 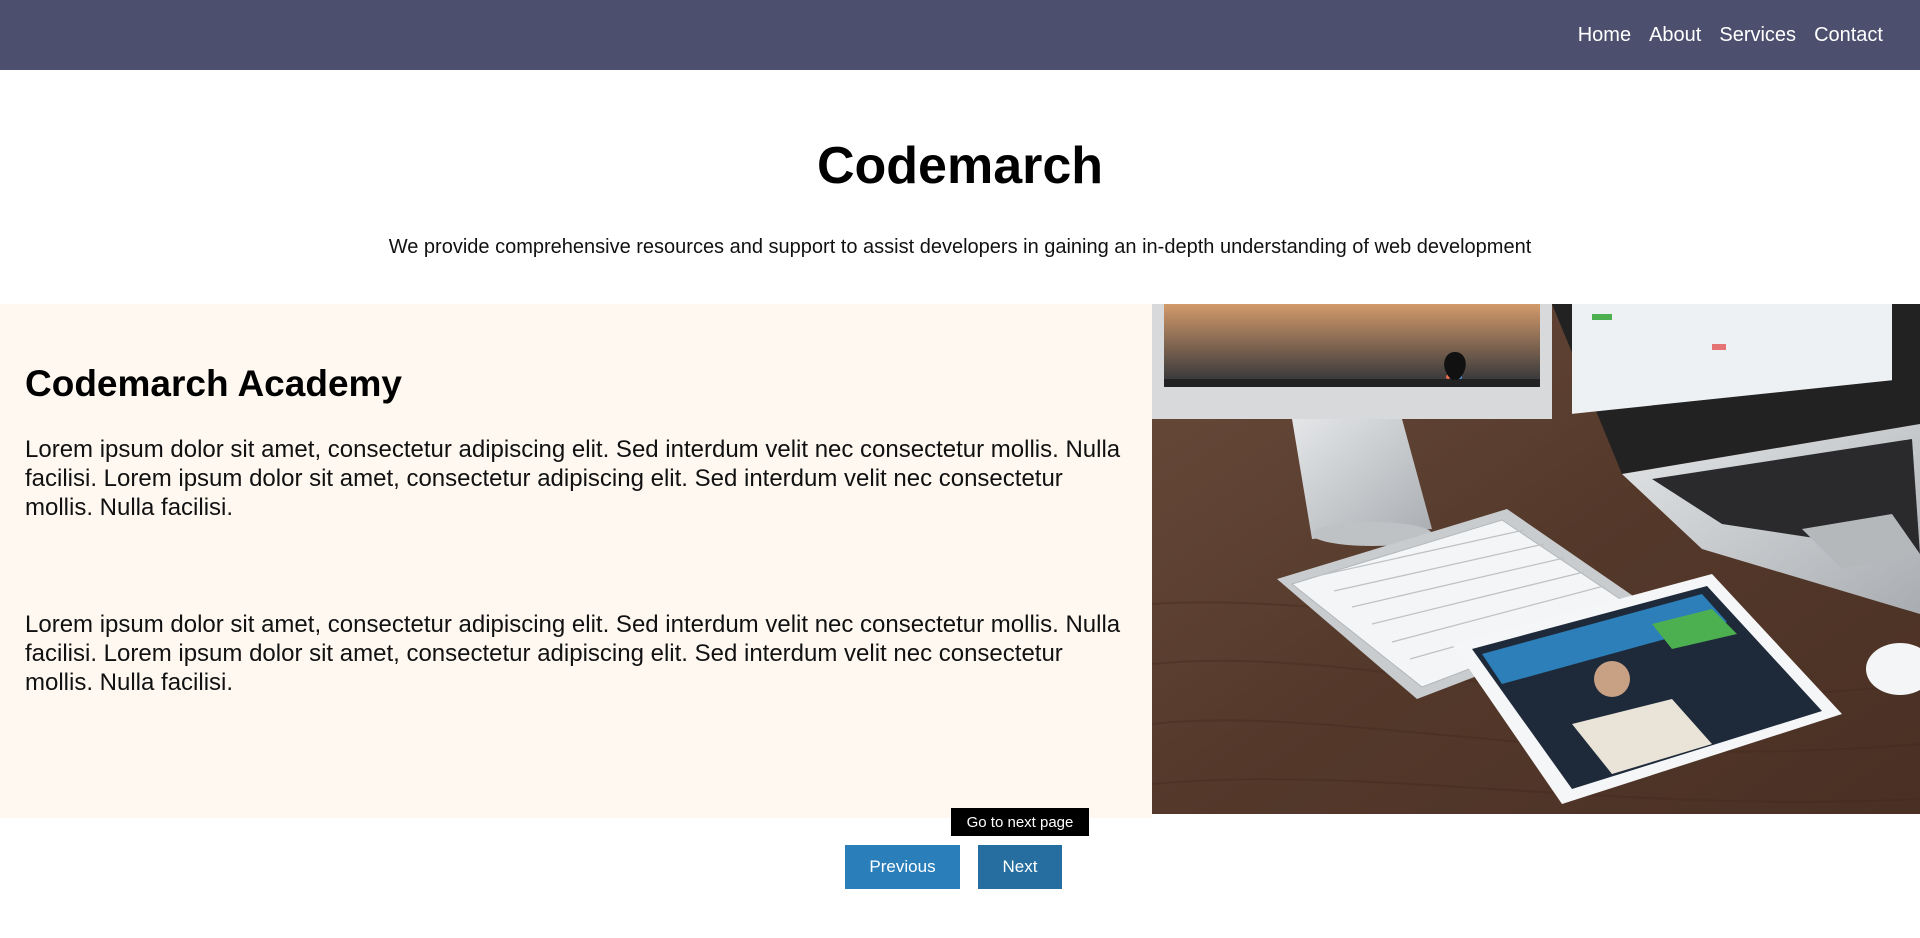 I want to click on nav-link-contact: Contact, so click(x=1848, y=35).